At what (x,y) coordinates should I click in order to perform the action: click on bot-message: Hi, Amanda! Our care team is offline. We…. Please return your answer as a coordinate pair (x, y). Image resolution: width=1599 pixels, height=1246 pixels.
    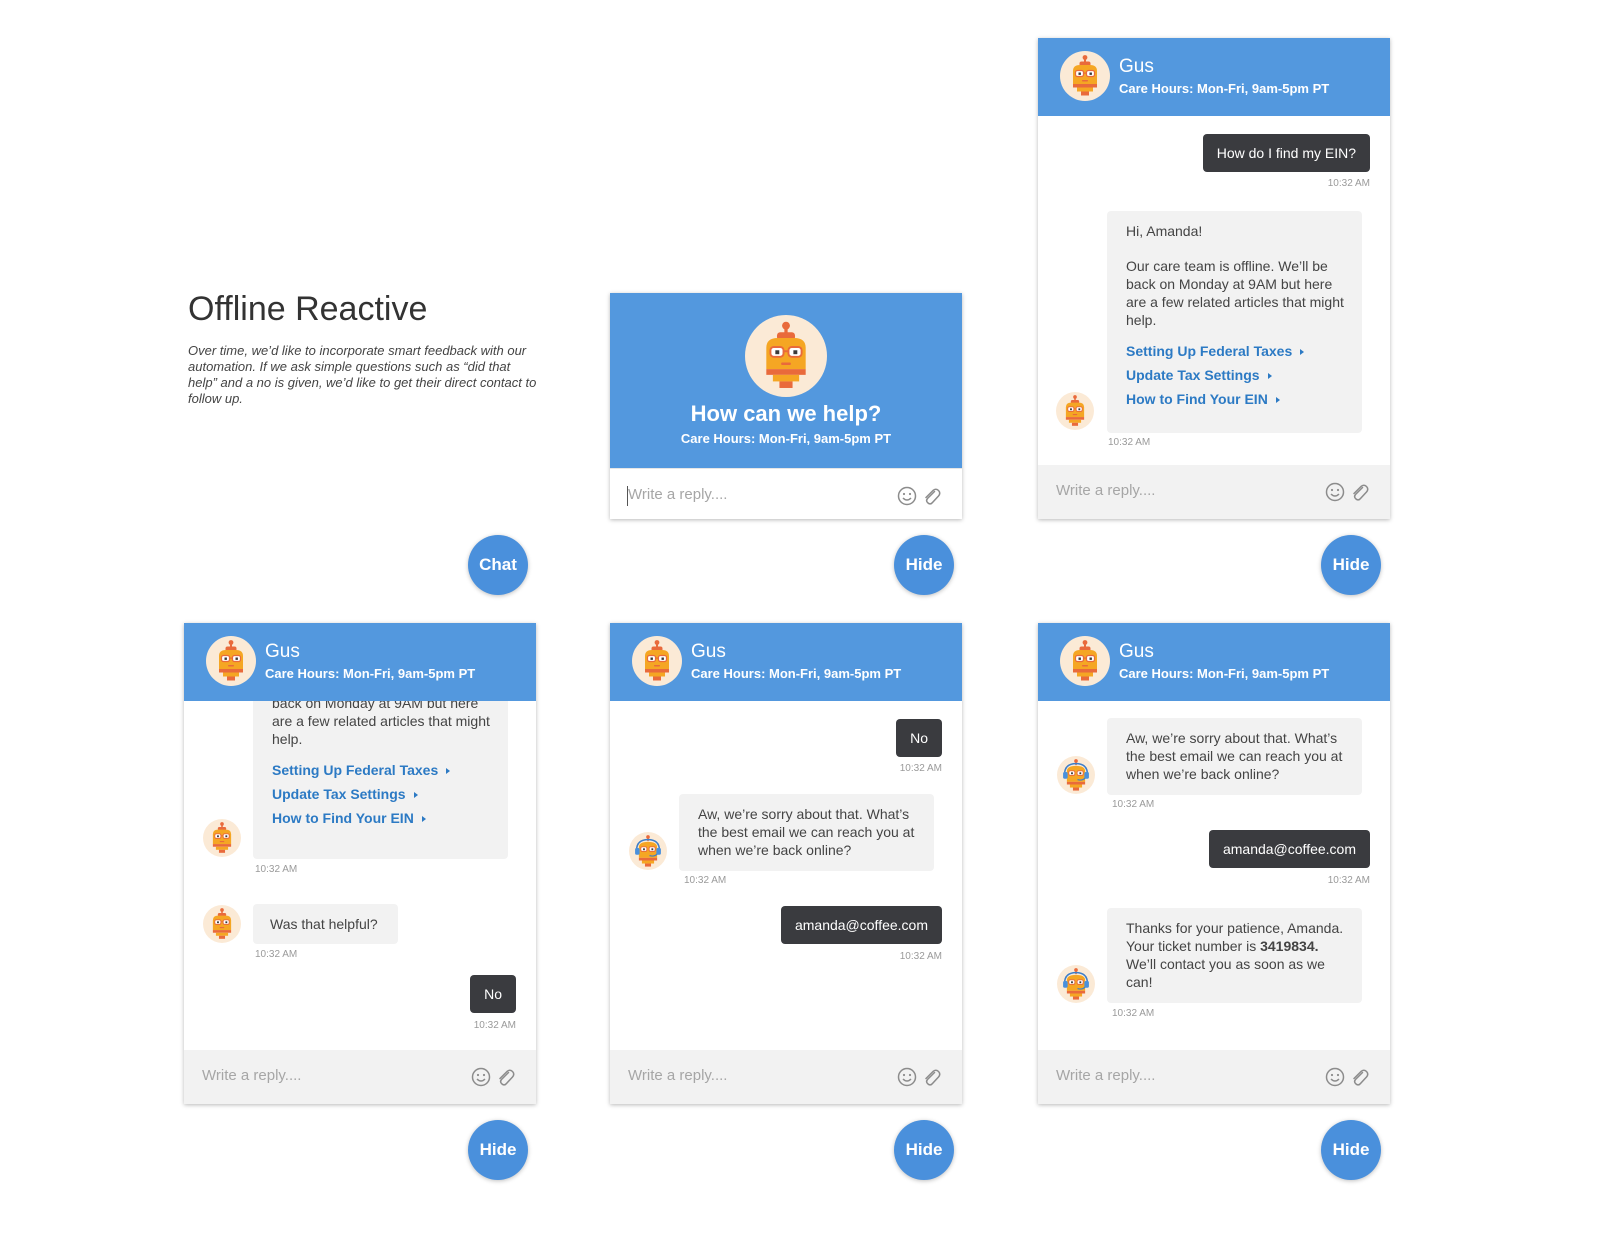
    Looking at the image, I should click on (1234, 322).